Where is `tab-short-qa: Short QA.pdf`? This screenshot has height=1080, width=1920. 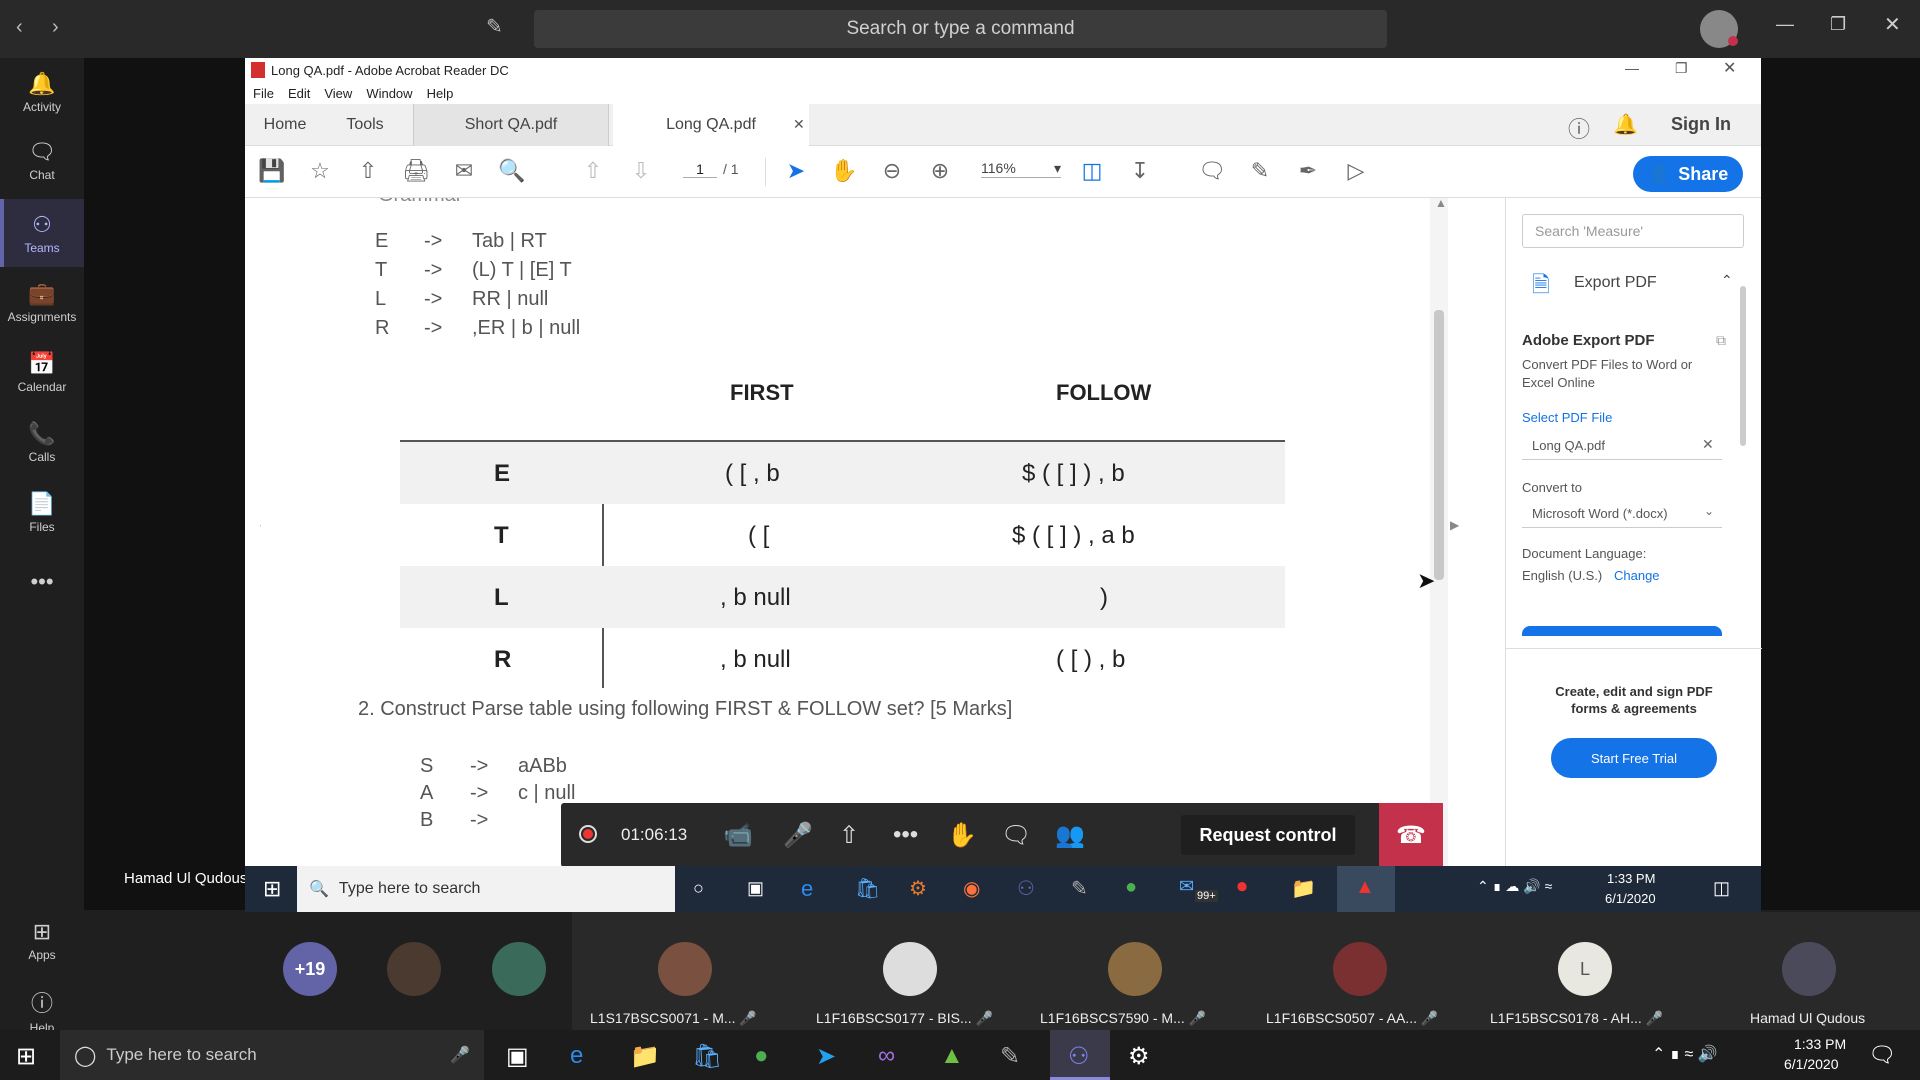
tab-short-qa: Short QA.pdf is located at coordinates (511, 125).